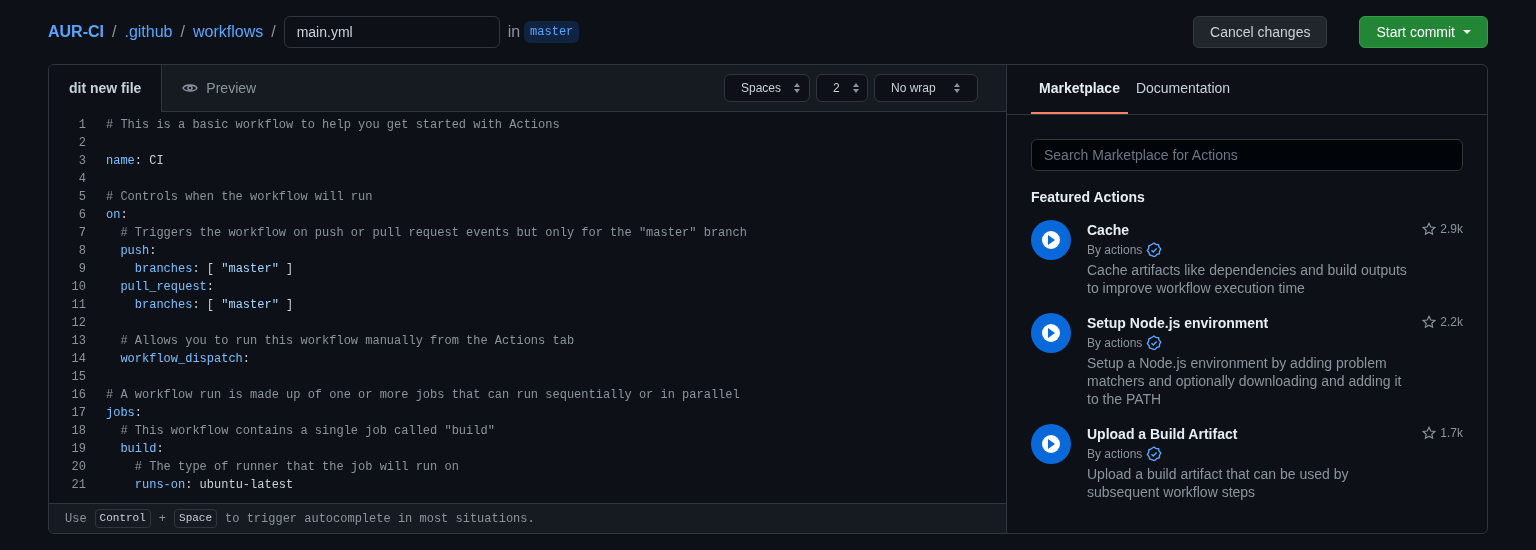  Describe the element at coordinates (1183, 89) in the screenshot. I see `sidebar-tab: Documentation` at that location.